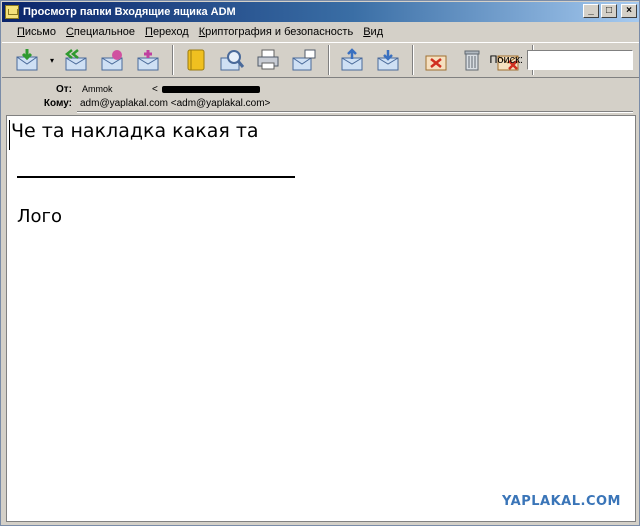 Image resolution: width=640 pixels, height=526 pixels. Describe the element at coordinates (436, 63) in the screenshot. I see `spam-icon` at that location.